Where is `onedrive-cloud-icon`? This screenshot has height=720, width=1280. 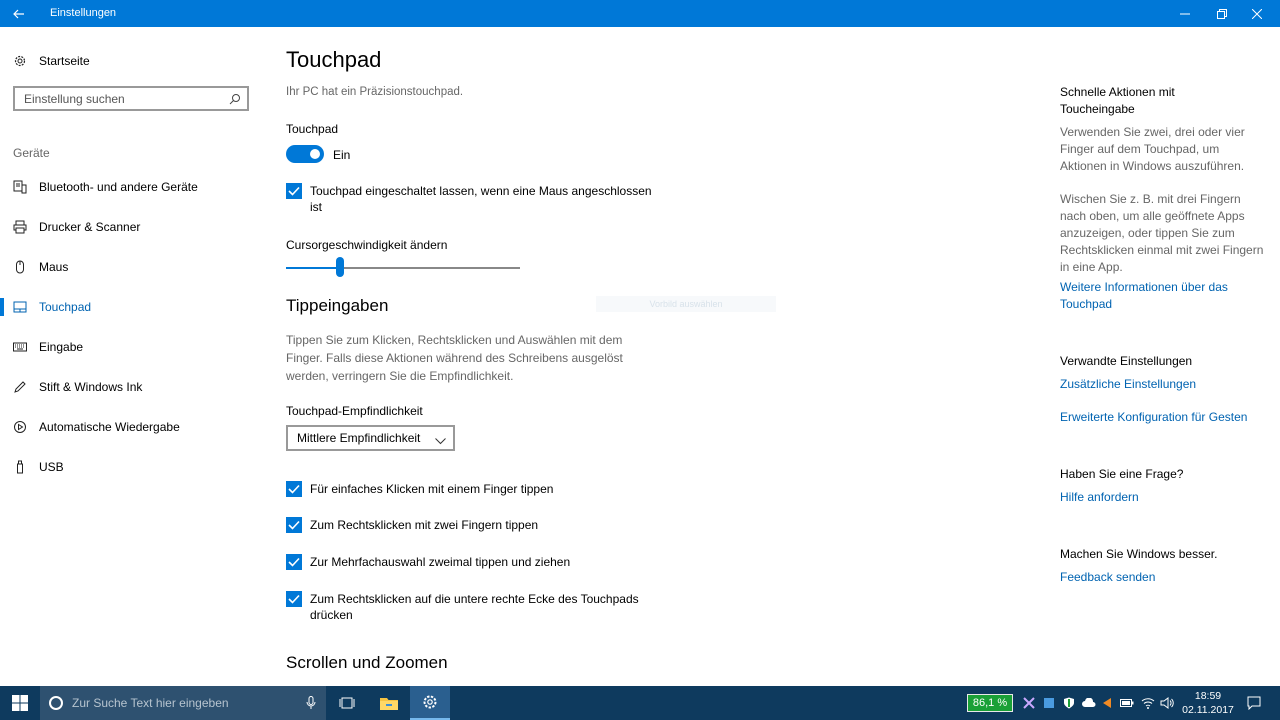
onedrive-cloud-icon is located at coordinates (1089, 703).